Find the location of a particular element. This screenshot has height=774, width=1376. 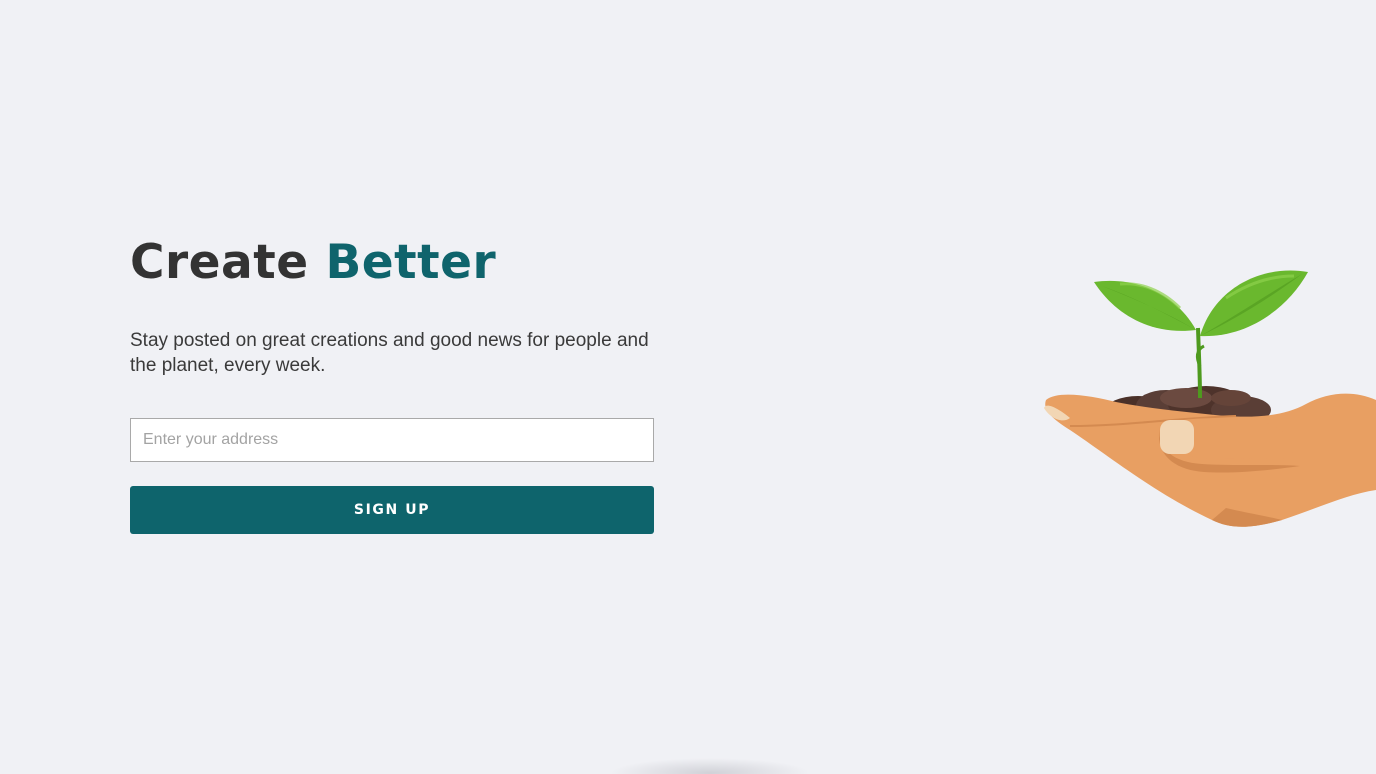

page-title: Create Better is located at coordinates (392, 263).